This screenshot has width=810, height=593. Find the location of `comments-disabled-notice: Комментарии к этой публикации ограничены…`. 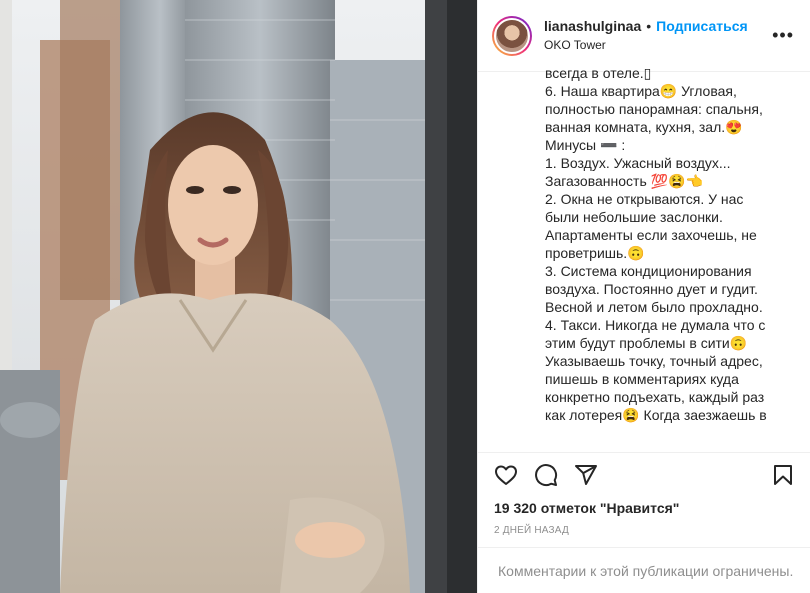

comments-disabled-notice: Комментарии к этой публикации ограничены… is located at coordinates (644, 570).